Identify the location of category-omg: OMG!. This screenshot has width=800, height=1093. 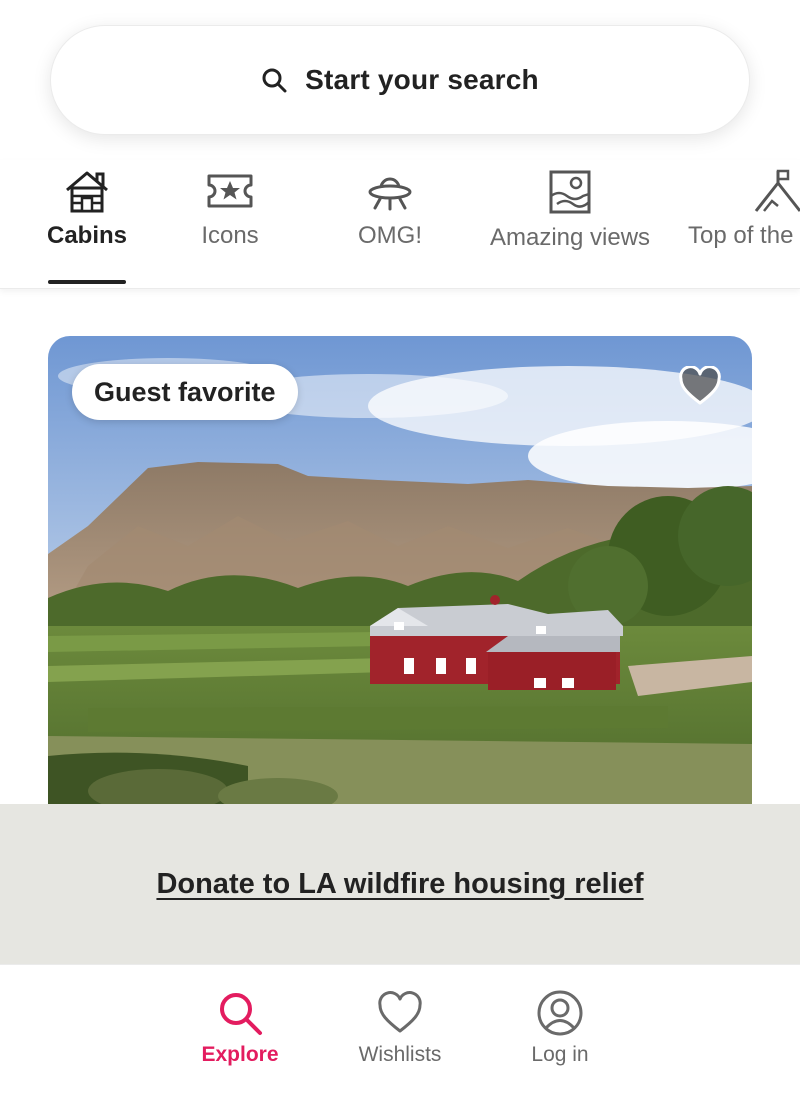
(390, 224).